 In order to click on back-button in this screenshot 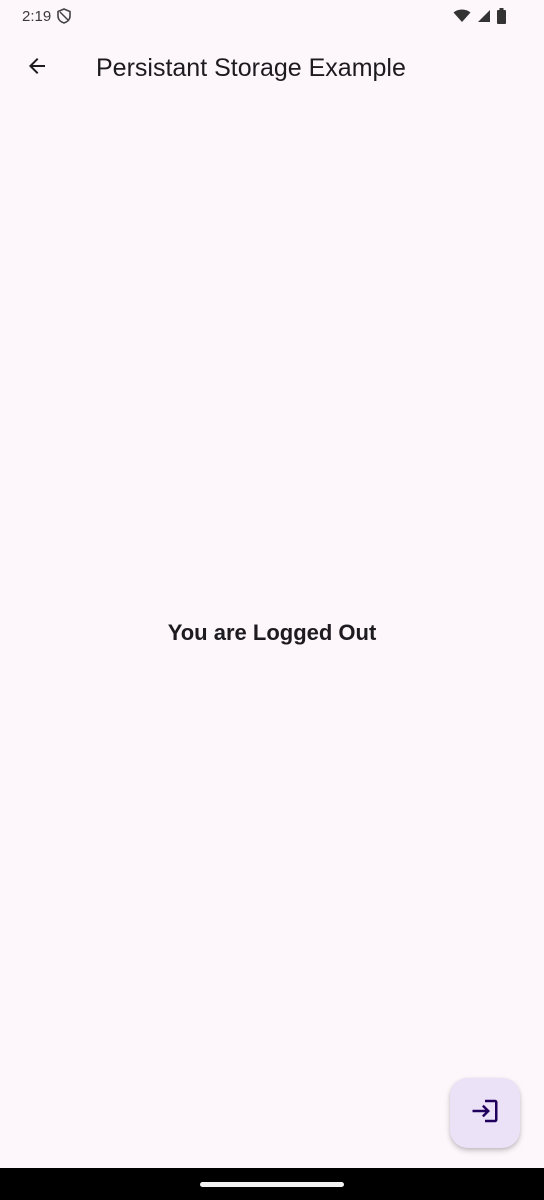, I will do `click(37, 68)`.